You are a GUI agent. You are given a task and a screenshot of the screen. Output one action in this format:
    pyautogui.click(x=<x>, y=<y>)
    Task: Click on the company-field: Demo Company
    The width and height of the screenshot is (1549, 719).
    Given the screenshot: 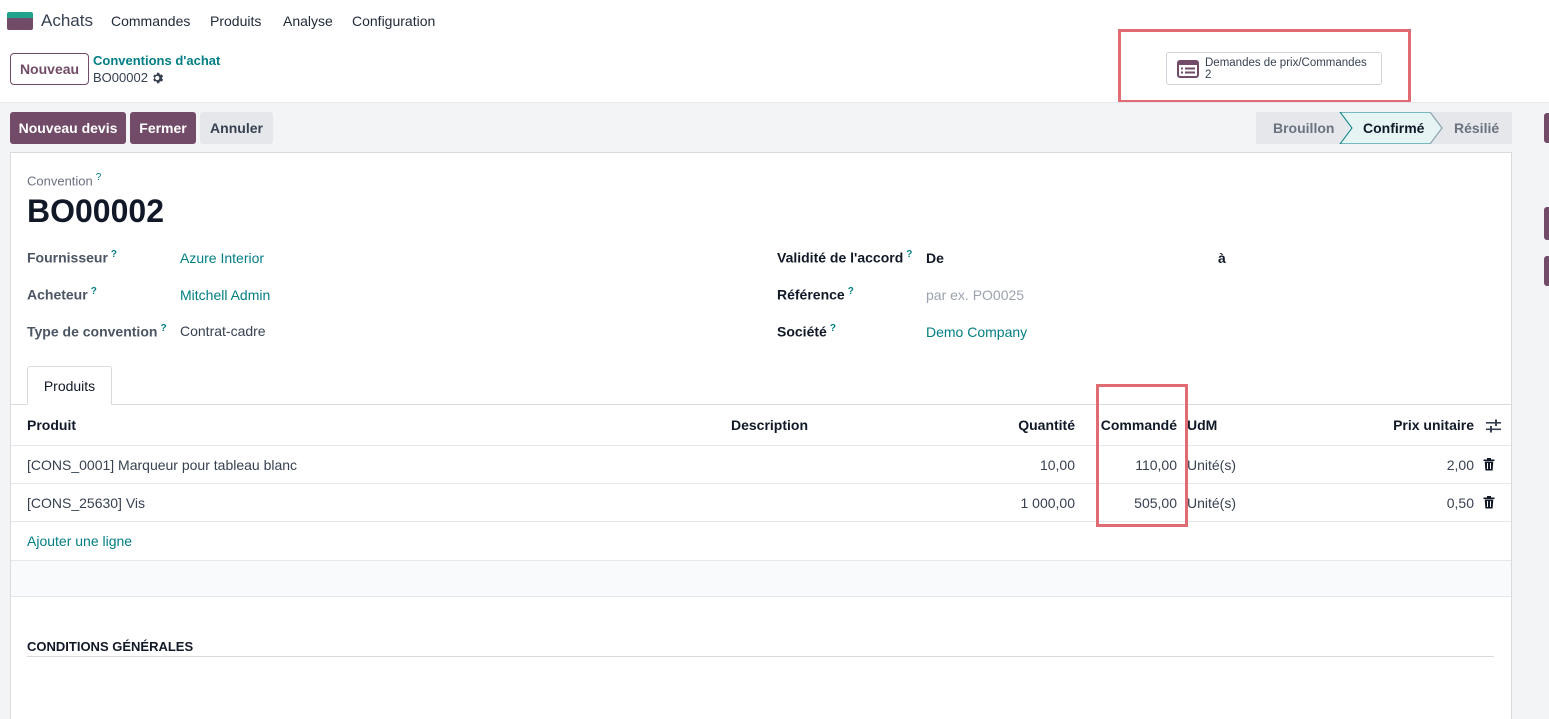 What is the action you would take?
    pyautogui.click(x=976, y=332)
    